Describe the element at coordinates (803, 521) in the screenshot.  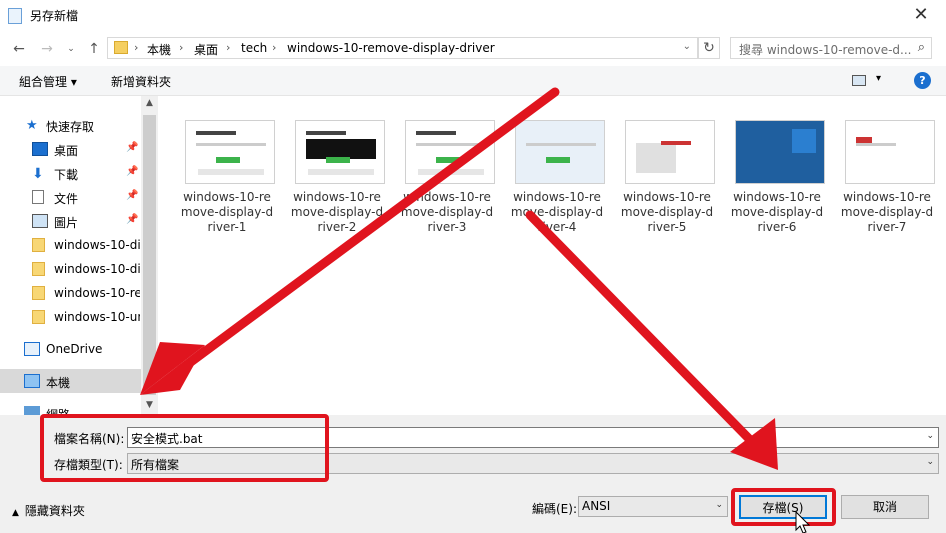
I see `cursor-icon` at that location.